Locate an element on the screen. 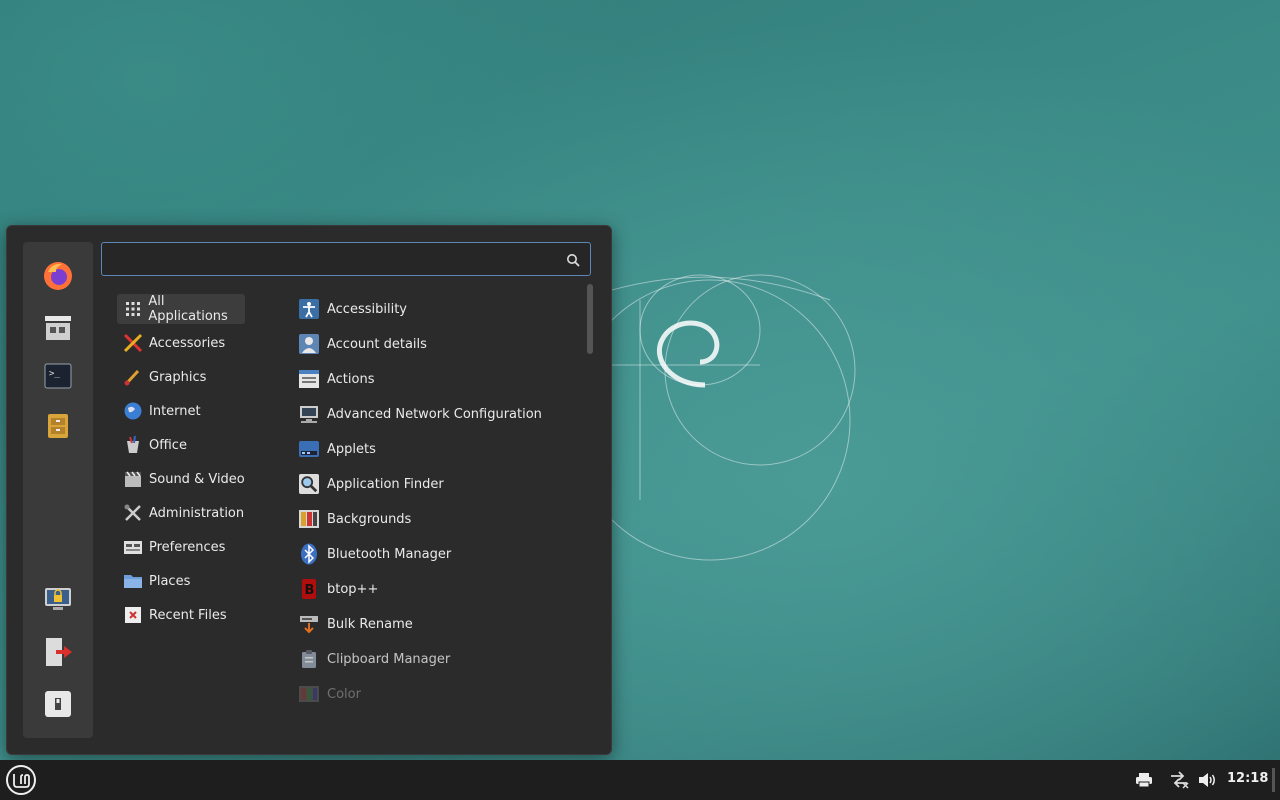 This screenshot has height=800, width=1280. category-label: Graphics is located at coordinates (178, 377).